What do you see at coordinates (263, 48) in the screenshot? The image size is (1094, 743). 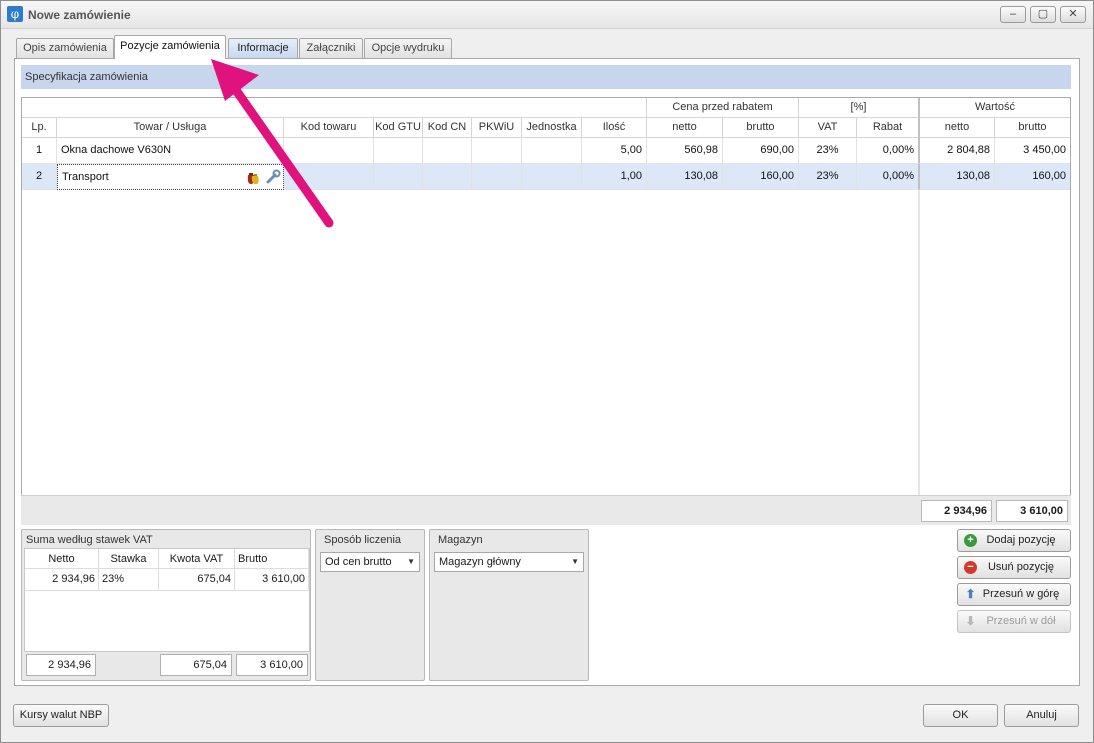 I see `tab-informacje: Informacje` at bounding box center [263, 48].